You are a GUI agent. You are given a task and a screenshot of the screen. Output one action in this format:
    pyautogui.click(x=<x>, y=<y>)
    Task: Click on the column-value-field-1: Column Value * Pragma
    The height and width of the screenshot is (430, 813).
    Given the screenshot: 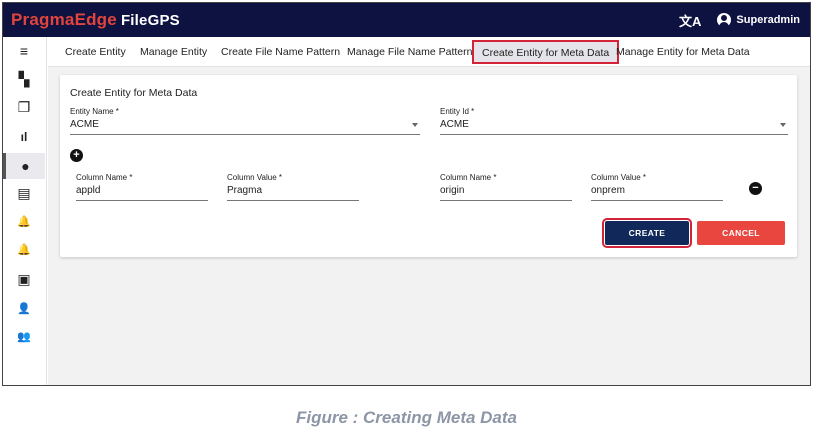 What is the action you would take?
    pyautogui.click(x=293, y=187)
    